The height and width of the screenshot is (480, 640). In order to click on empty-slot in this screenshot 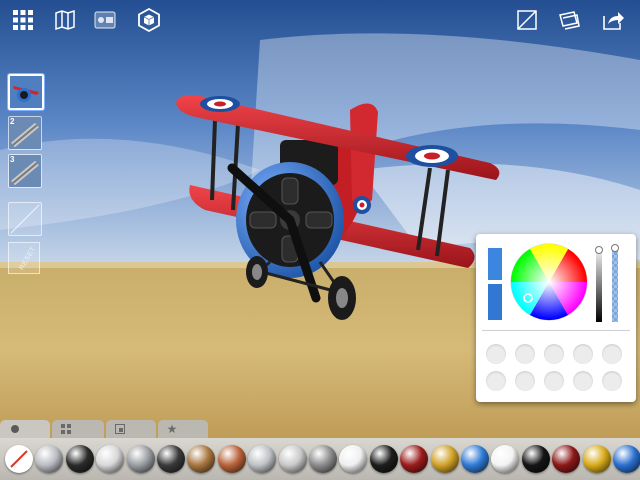, I will do `click(25, 219)`.